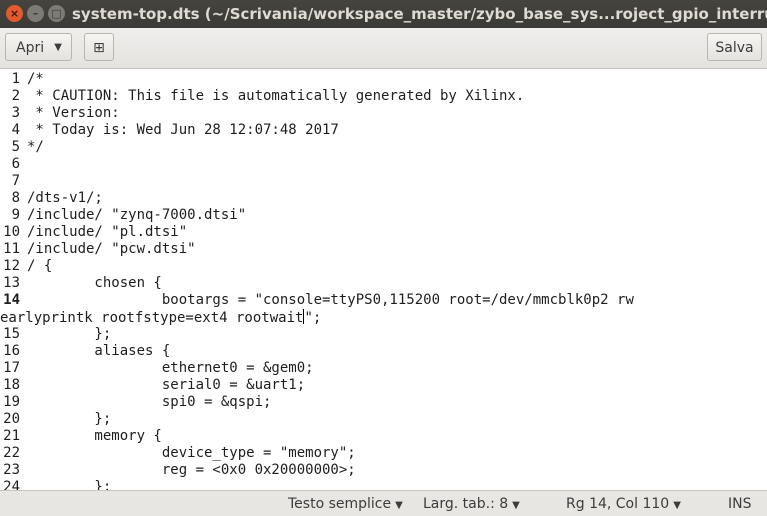 The width and height of the screenshot is (767, 516). Describe the element at coordinates (15, 79) in the screenshot. I see `line-number: 1` at that location.